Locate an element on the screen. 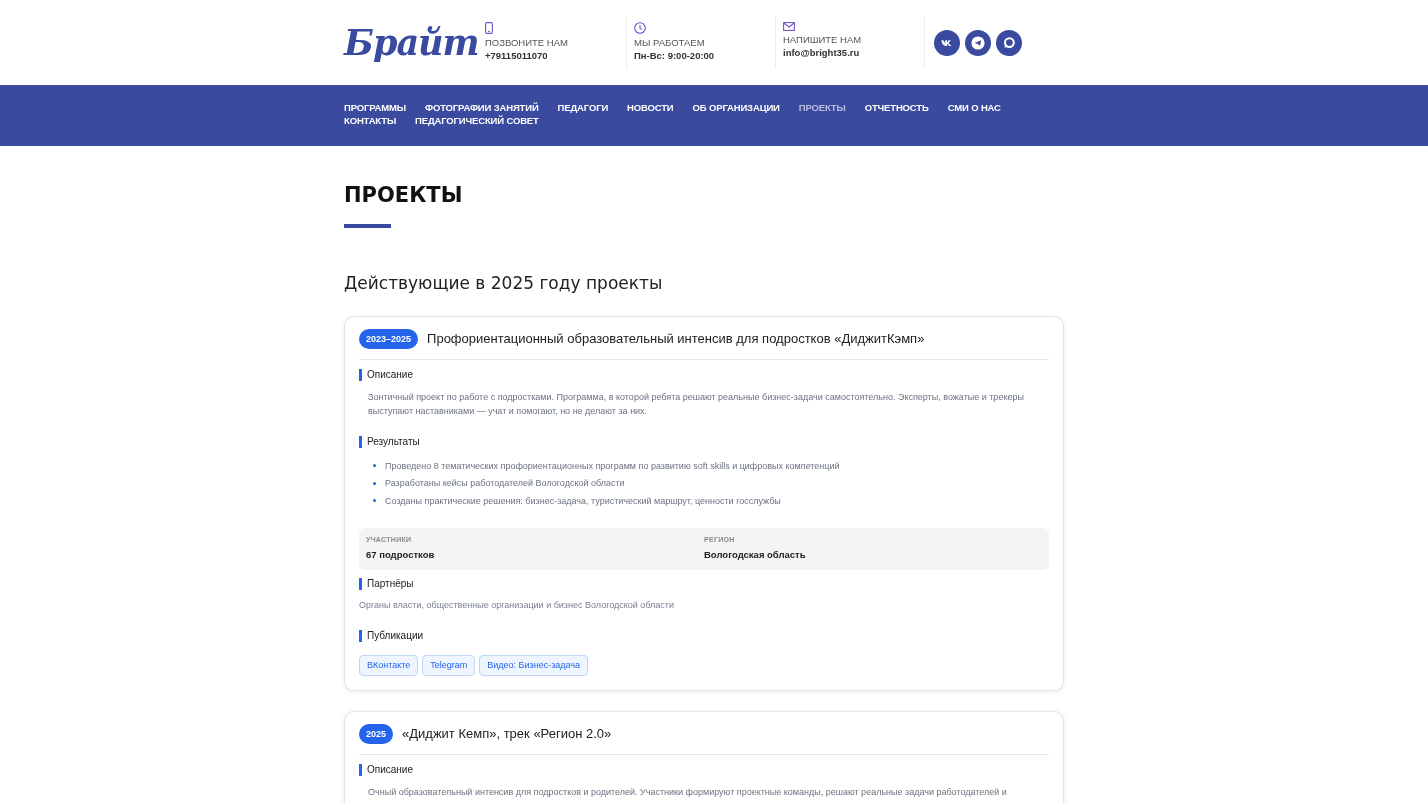  stat-value: Вологодская область is located at coordinates (755, 554).